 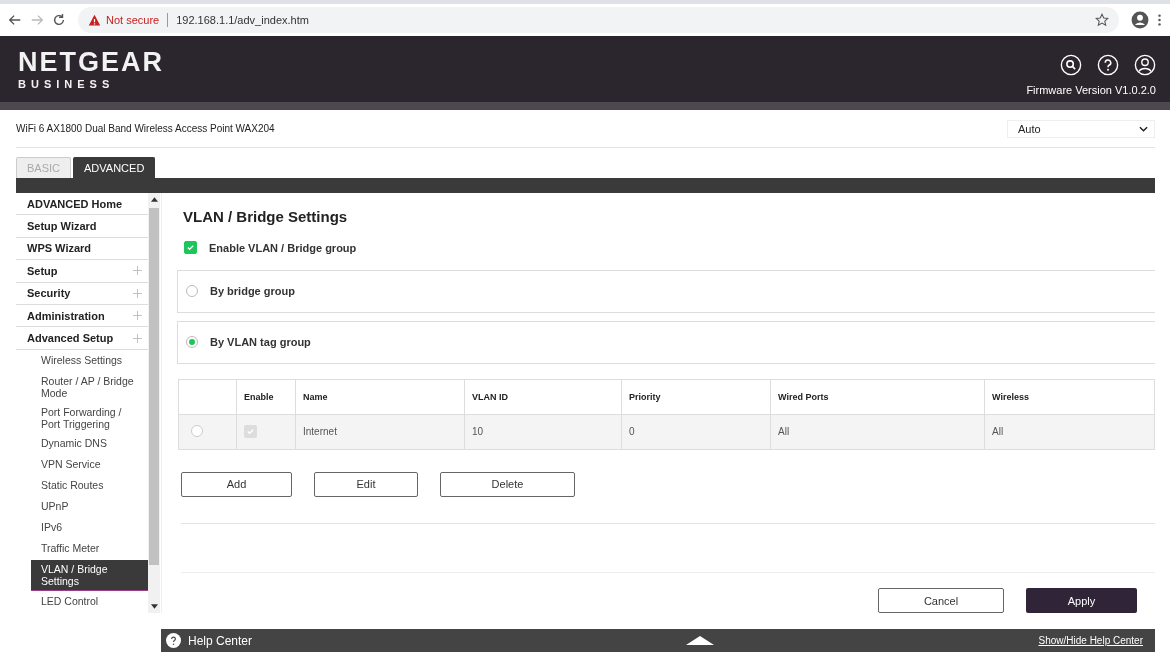 What do you see at coordinates (1071, 65) in the screenshot?
I see `search-icon` at bounding box center [1071, 65].